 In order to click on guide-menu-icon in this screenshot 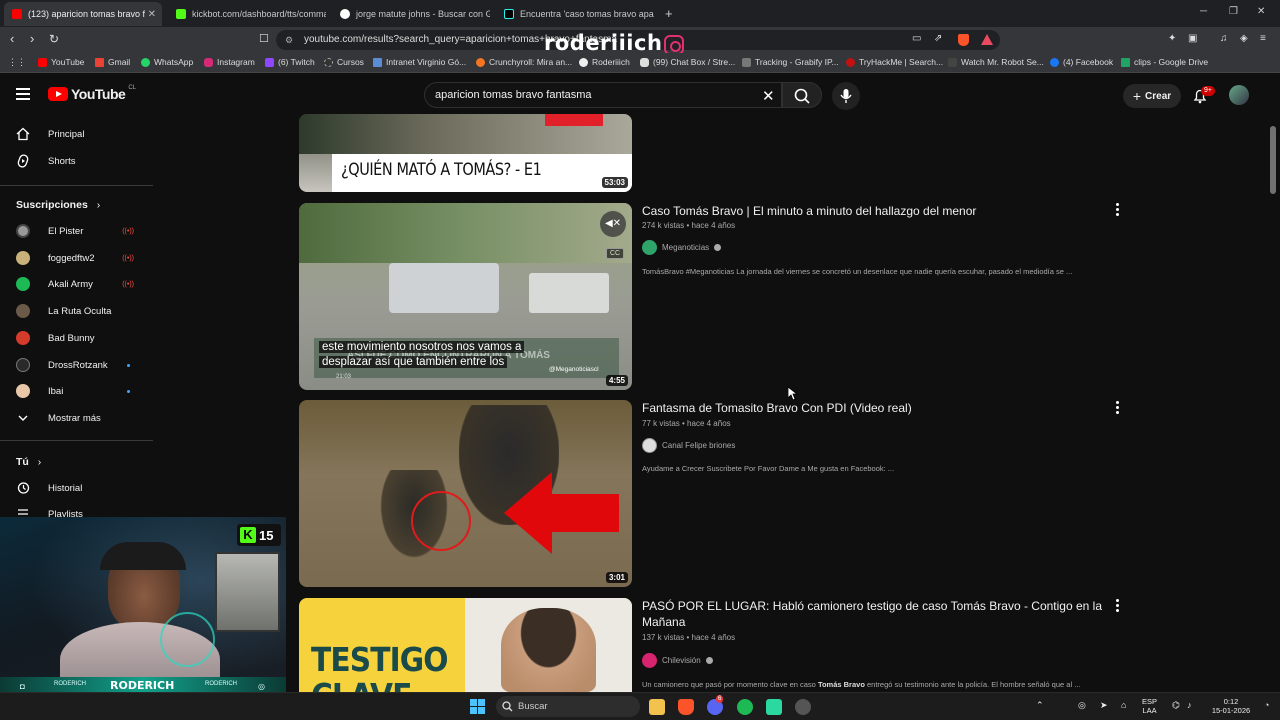, I will do `click(23, 94)`.